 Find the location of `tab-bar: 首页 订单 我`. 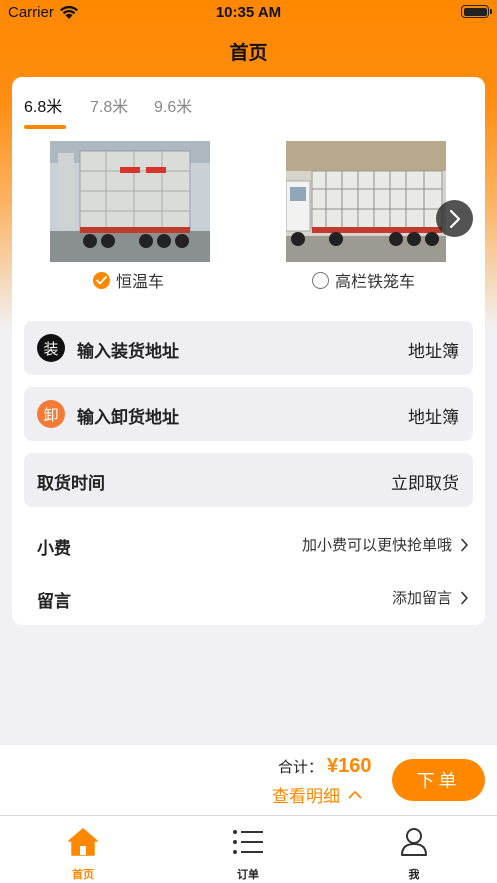

tab-bar: 首页 订单 我 is located at coordinates (248, 849).